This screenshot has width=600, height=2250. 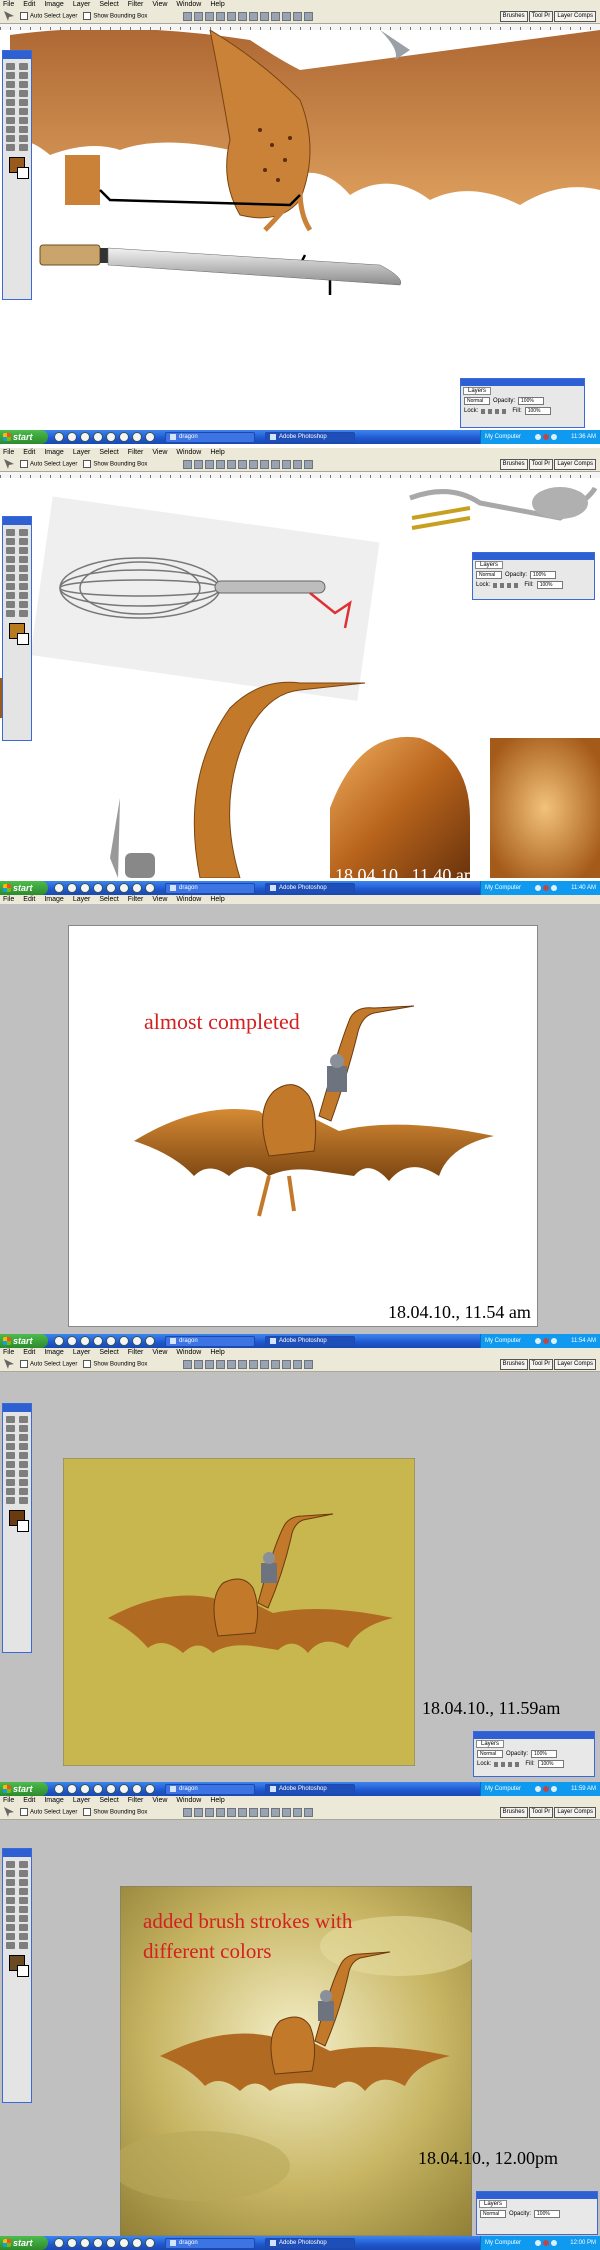 I want to click on tray-clock: 11:40 AM, so click(x=583, y=888).